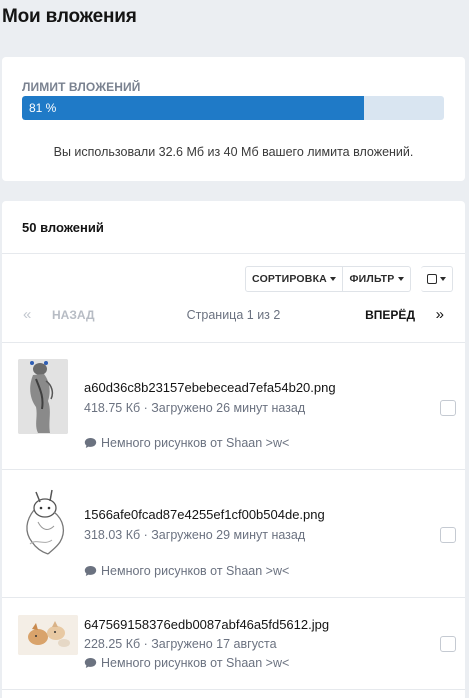  Describe the element at coordinates (195, 408) in the screenshot. I see `attachment-meta: 418.75 Кб · Загружено 26 минут назад` at that location.